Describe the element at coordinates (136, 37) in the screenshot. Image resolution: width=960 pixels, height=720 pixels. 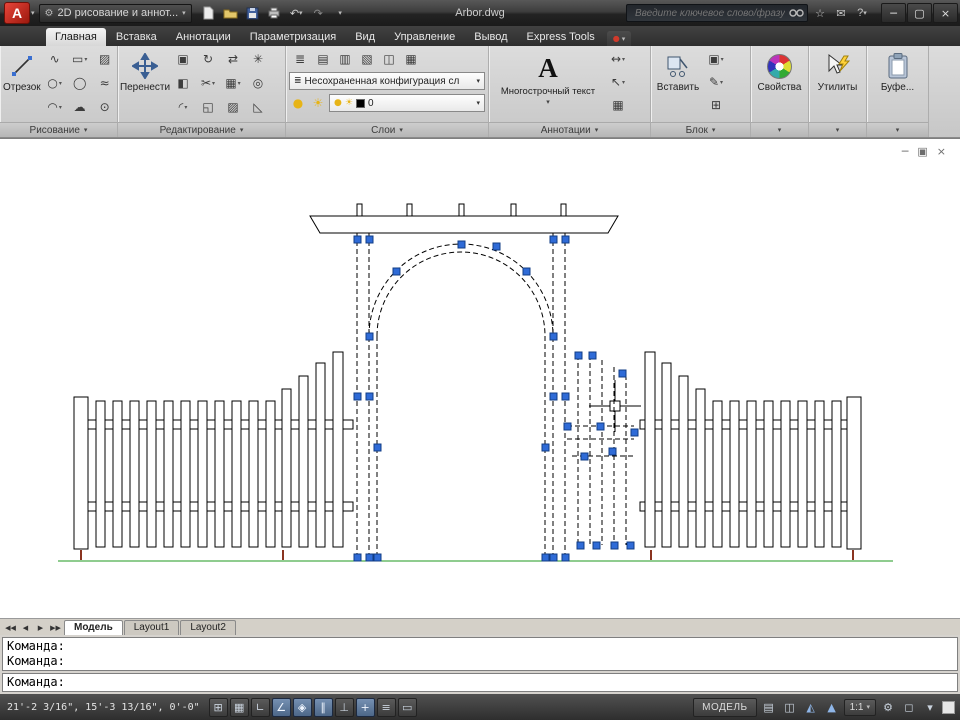
I see `tab-insert: Вставка` at that location.